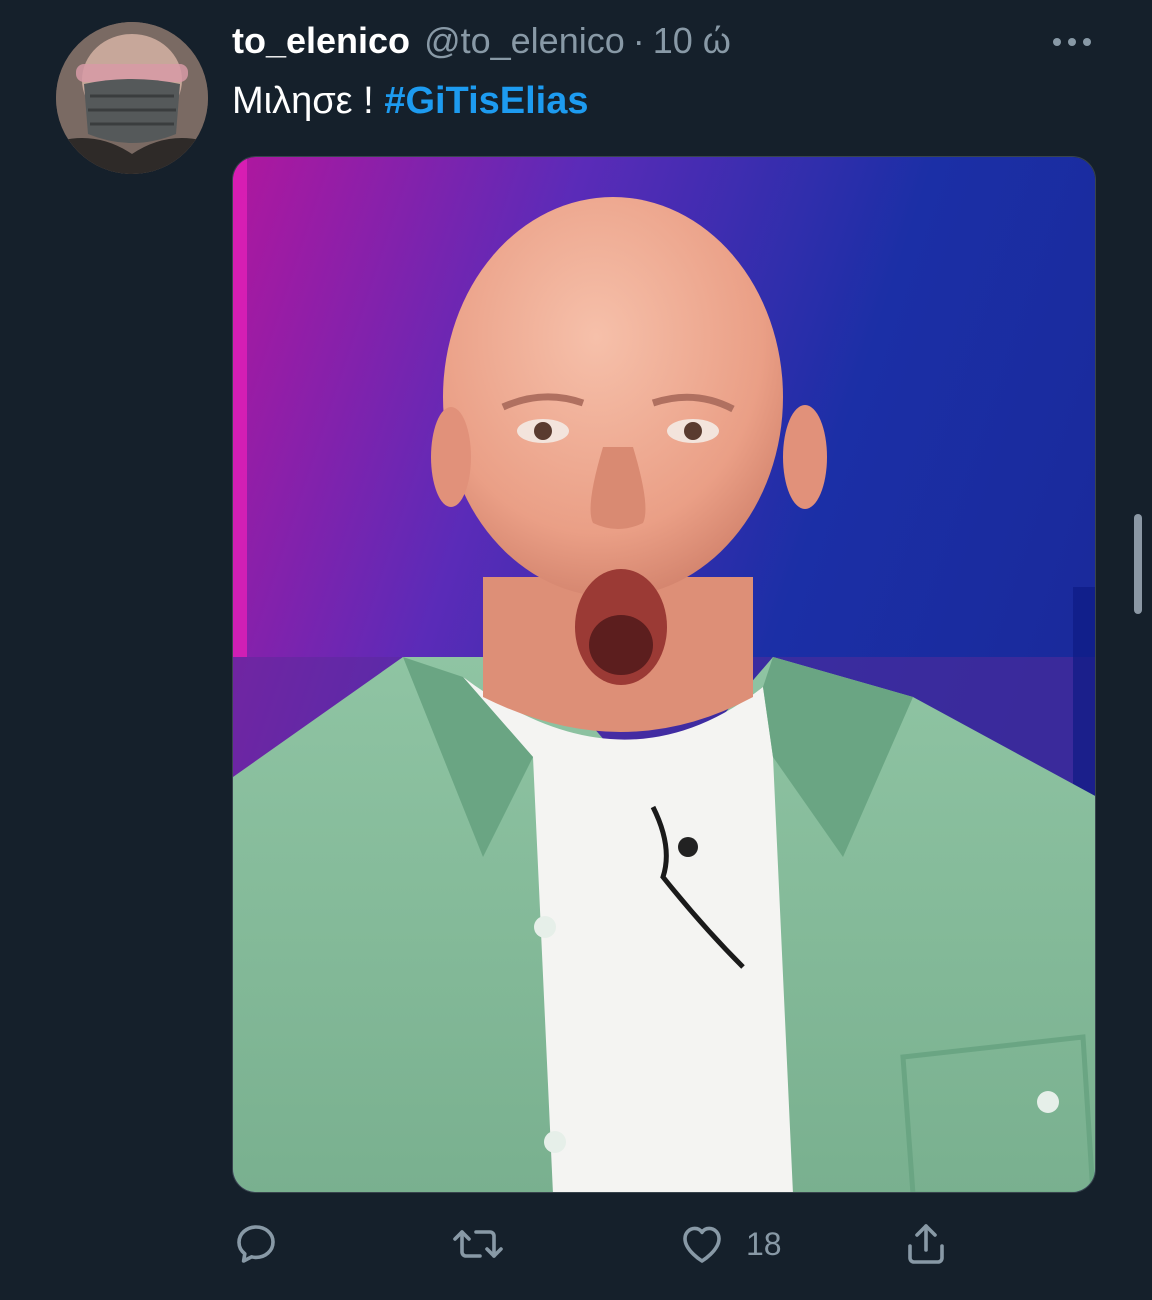 The width and height of the screenshot is (1152, 1300). I want to click on retweet-icon, so click(478, 1244).